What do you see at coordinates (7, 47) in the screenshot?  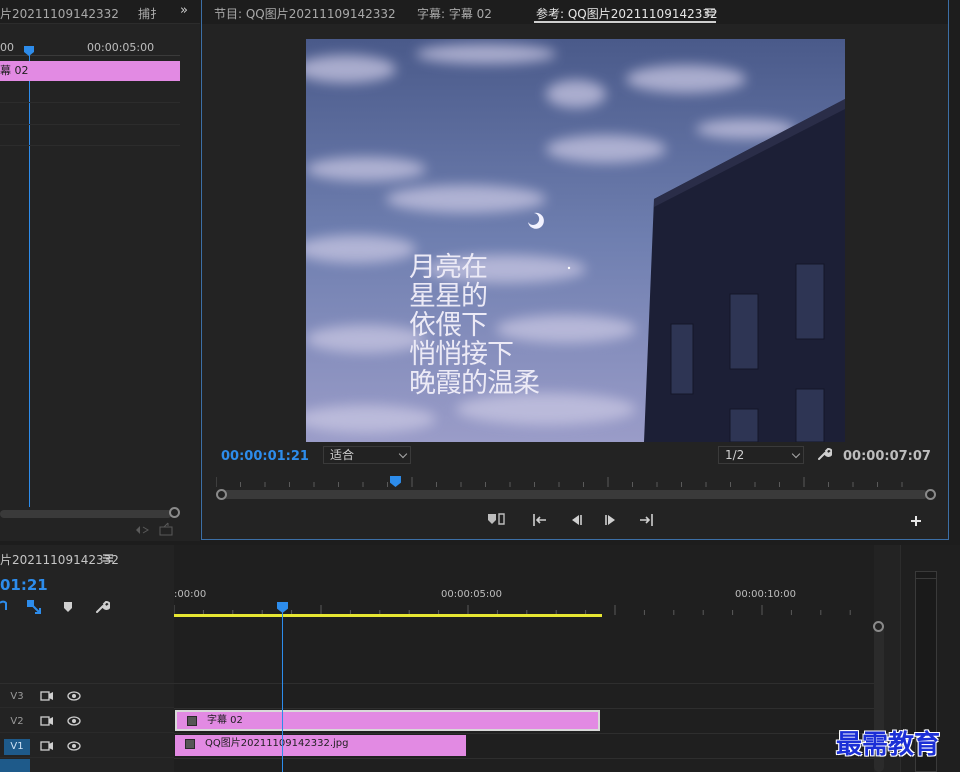 I see `ruler-start-label: 00` at bounding box center [7, 47].